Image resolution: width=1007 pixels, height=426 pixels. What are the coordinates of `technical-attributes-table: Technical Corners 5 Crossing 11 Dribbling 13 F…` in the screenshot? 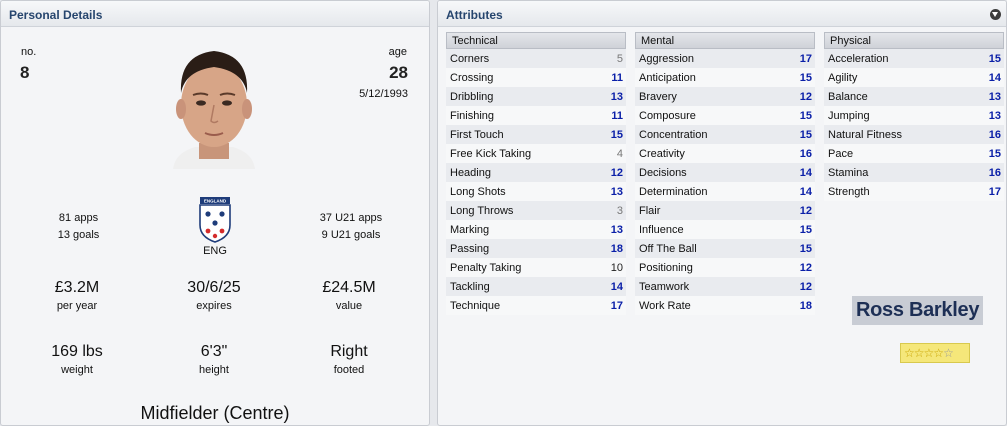 It's located at (536, 173).